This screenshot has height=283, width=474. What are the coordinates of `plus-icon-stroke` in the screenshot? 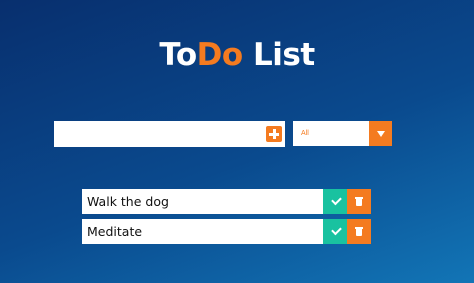 It's located at (274, 134).